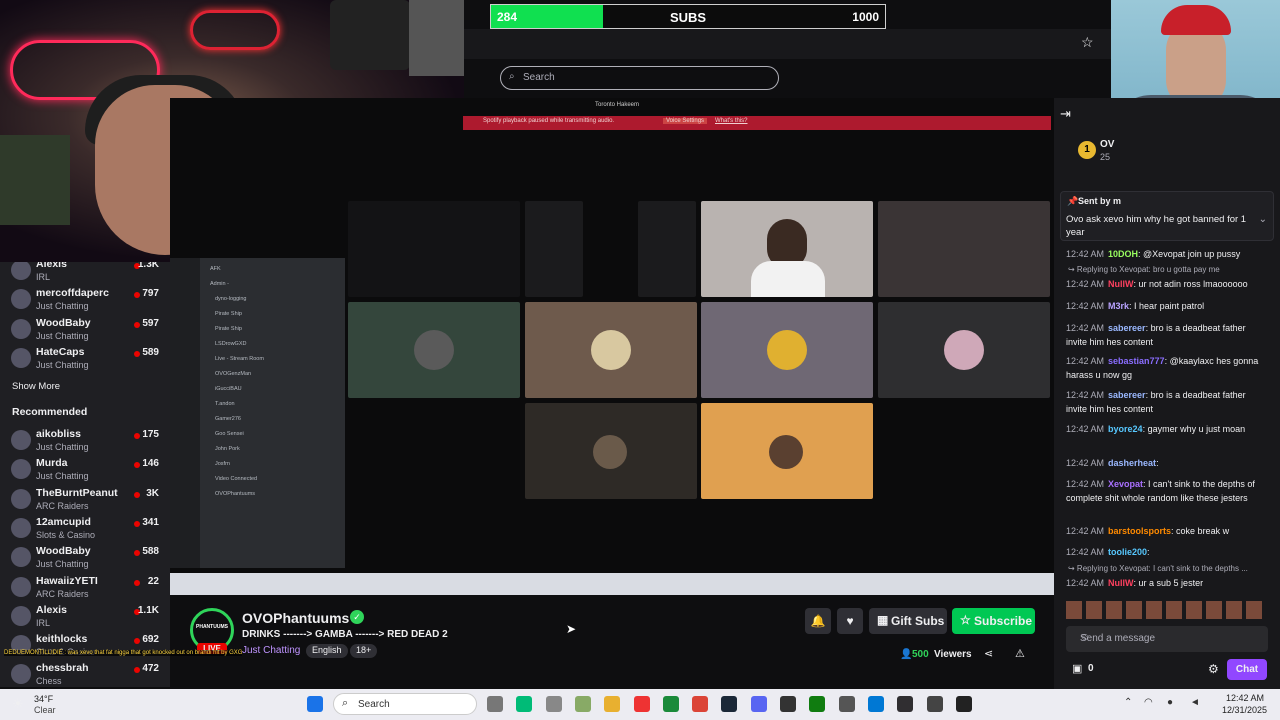 The width and height of the screenshot is (1280, 720). I want to click on music-icon, so click(641, 704).